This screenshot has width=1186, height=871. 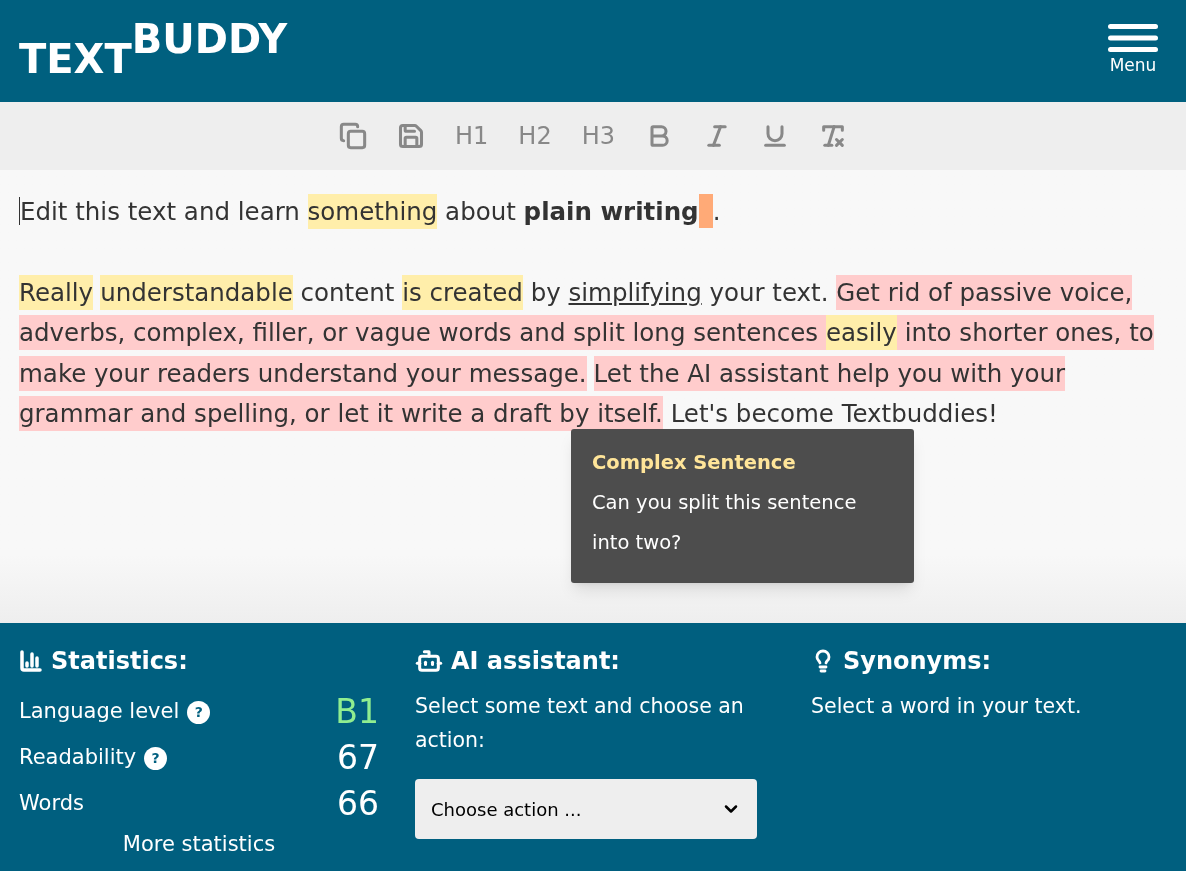 What do you see at coordinates (429, 661) in the screenshot?
I see `robot-icon` at bounding box center [429, 661].